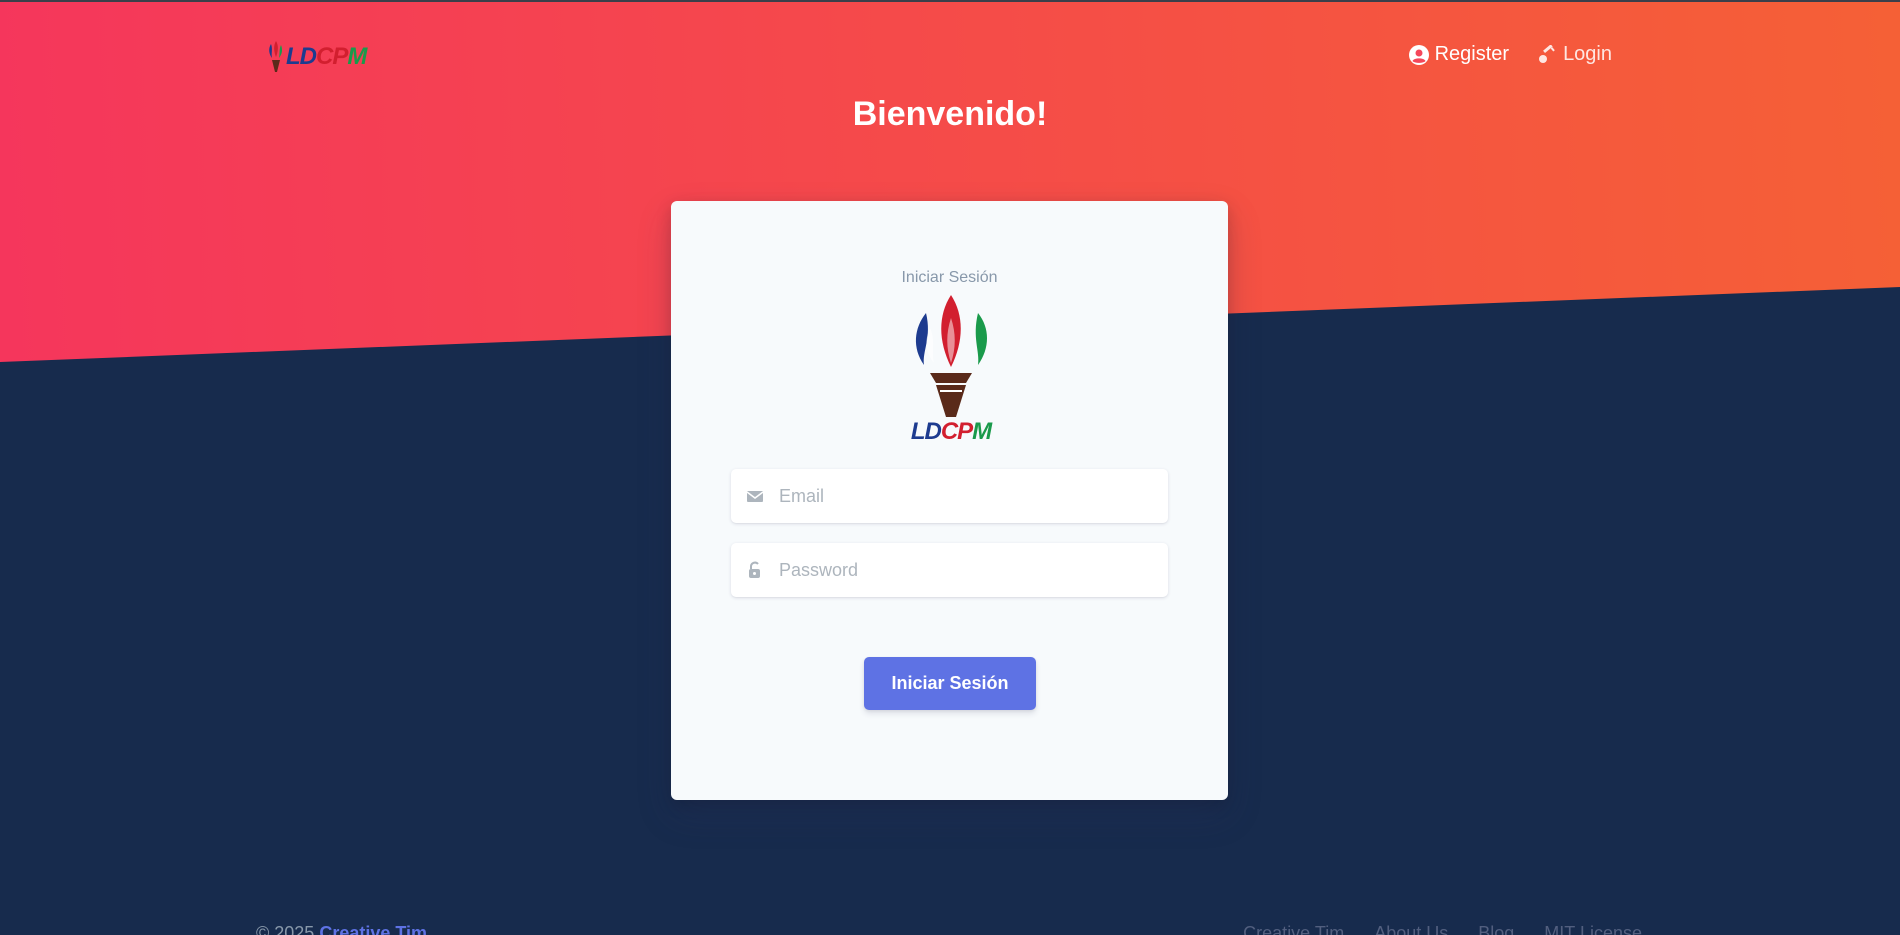  I want to click on lock-open-icon, so click(755, 570).